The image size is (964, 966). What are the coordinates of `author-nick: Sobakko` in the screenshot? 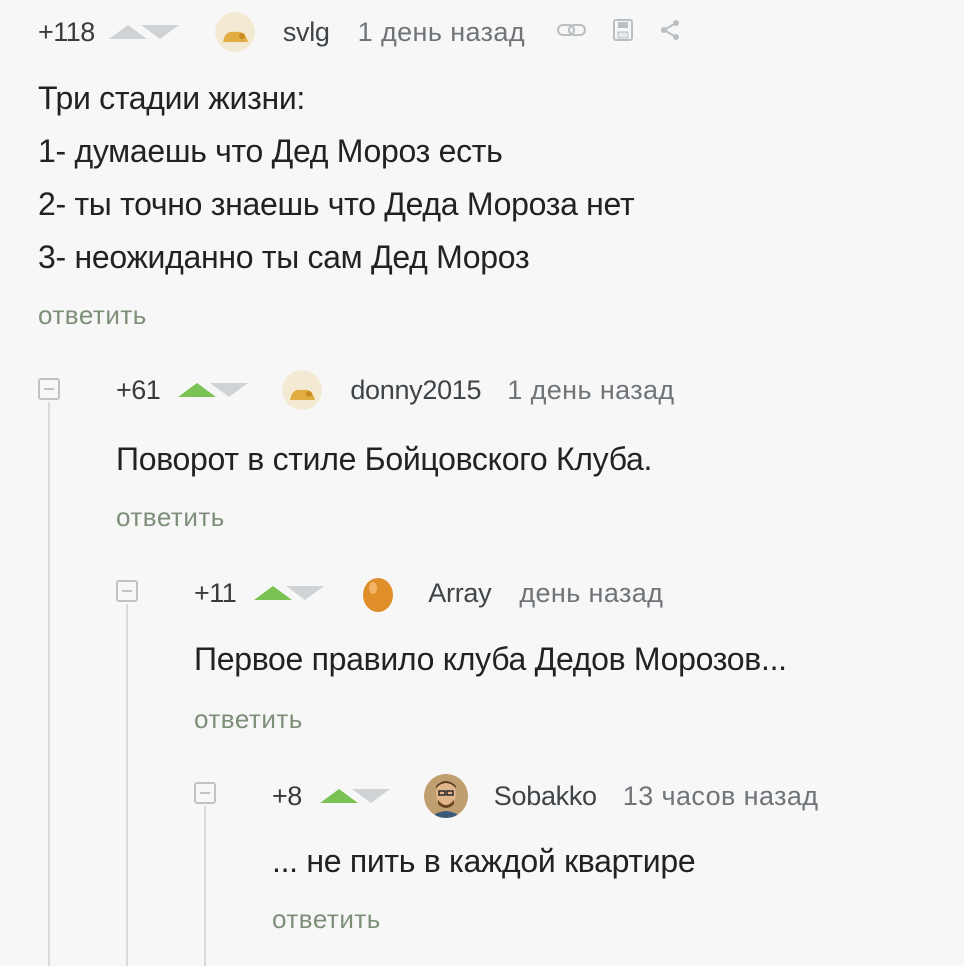 It's located at (545, 796).